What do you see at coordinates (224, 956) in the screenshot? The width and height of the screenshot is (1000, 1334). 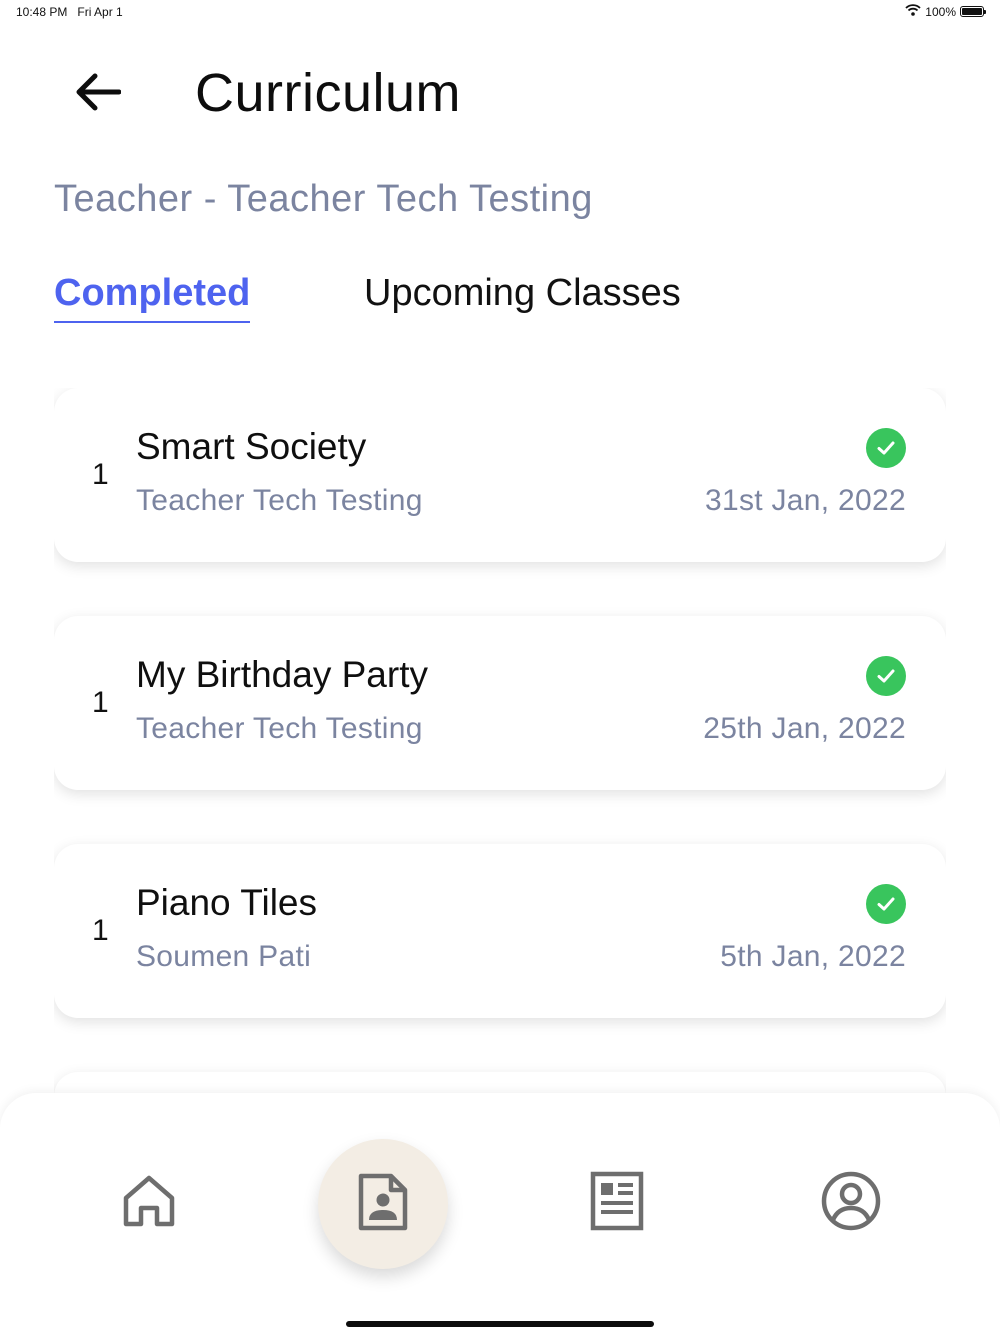 I see `class-teacher: Soumen Pati` at bounding box center [224, 956].